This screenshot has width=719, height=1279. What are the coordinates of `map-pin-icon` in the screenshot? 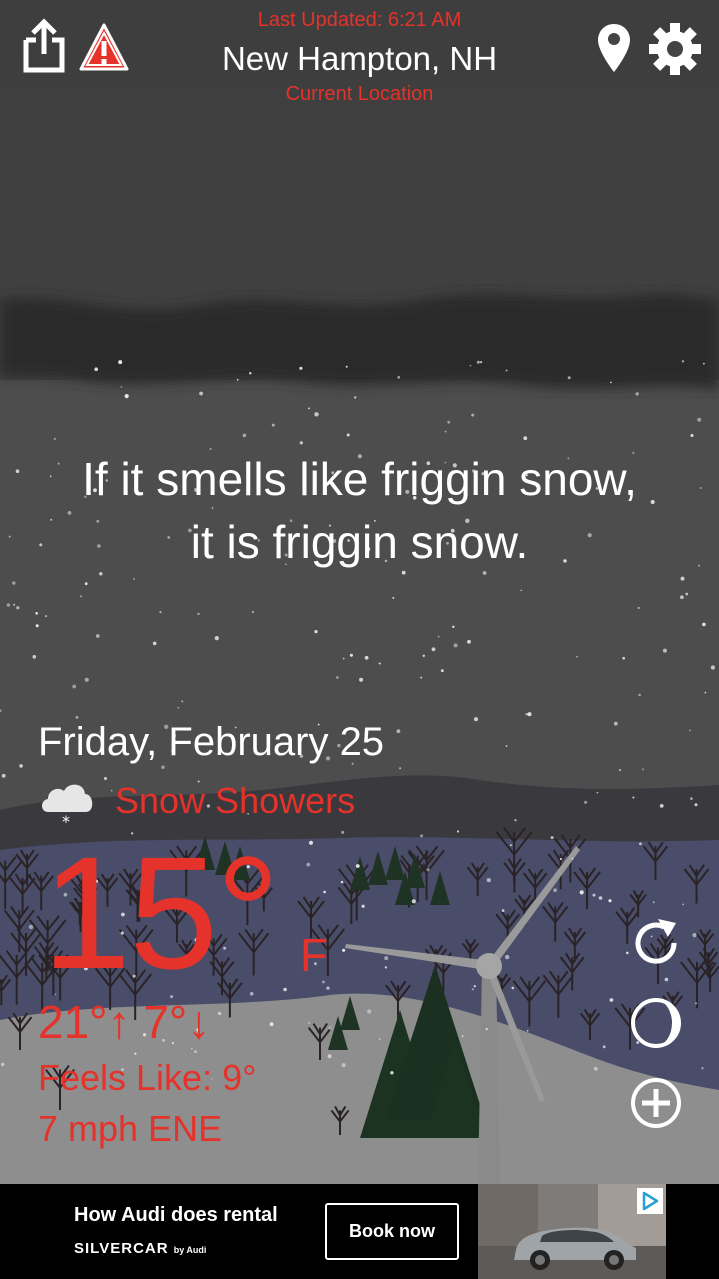 It's located at (614, 48).